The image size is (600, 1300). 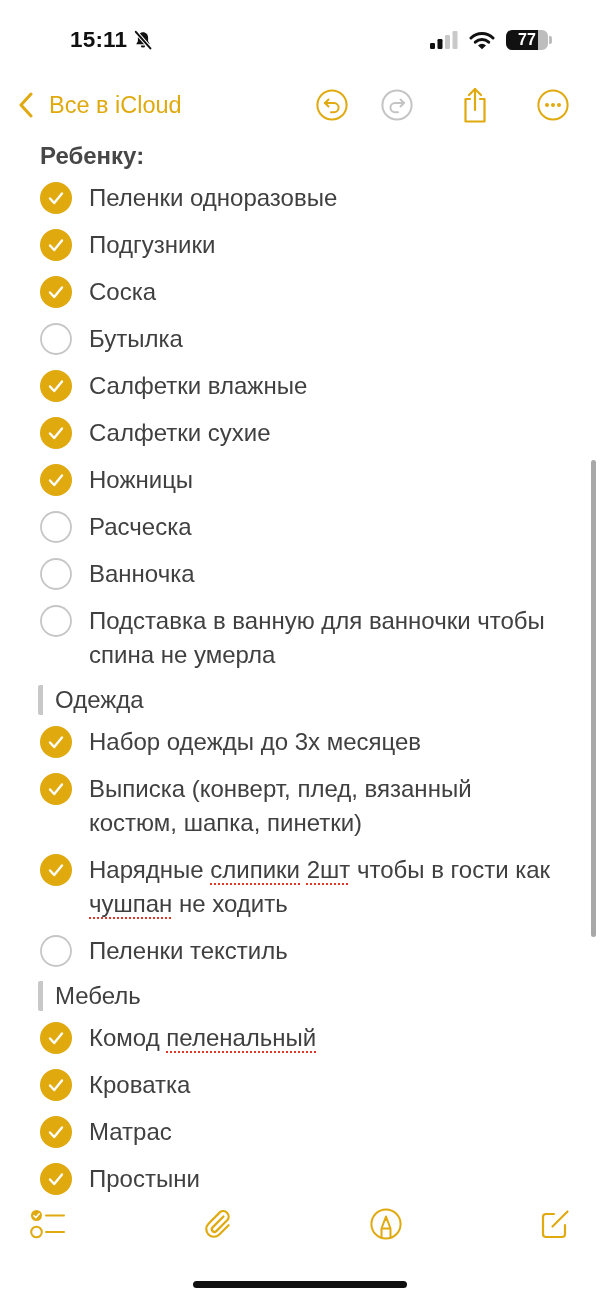 I want to click on more-icon, so click(x=553, y=105).